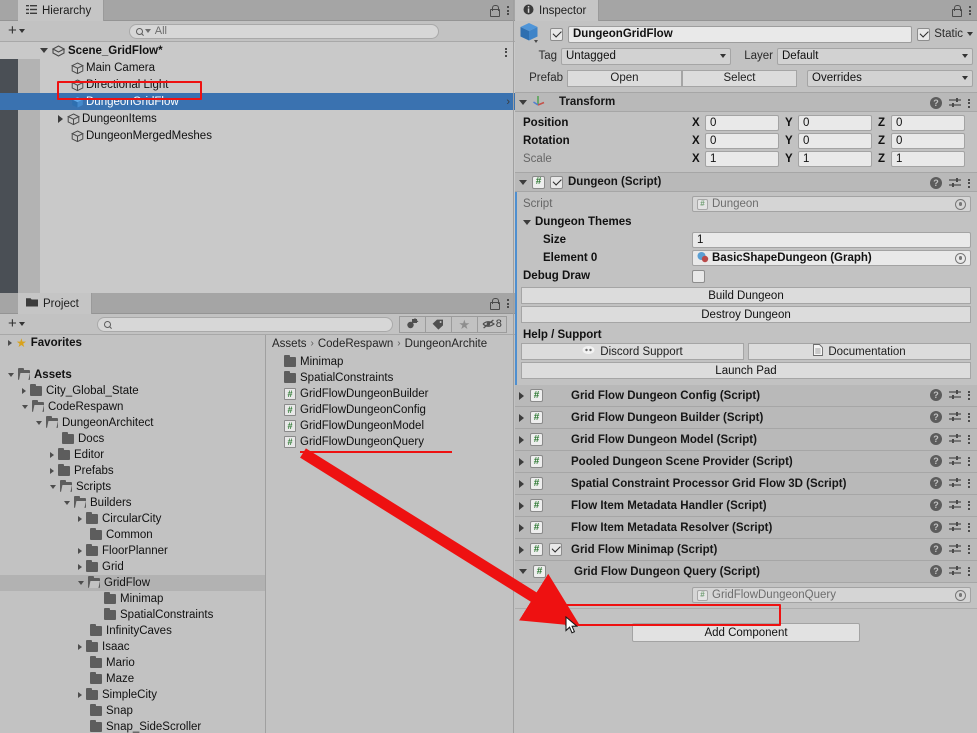 The width and height of the screenshot is (977, 733). What do you see at coordinates (859, 351) in the screenshot?
I see `documentation-button: Documentation` at bounding box center [859, 351].